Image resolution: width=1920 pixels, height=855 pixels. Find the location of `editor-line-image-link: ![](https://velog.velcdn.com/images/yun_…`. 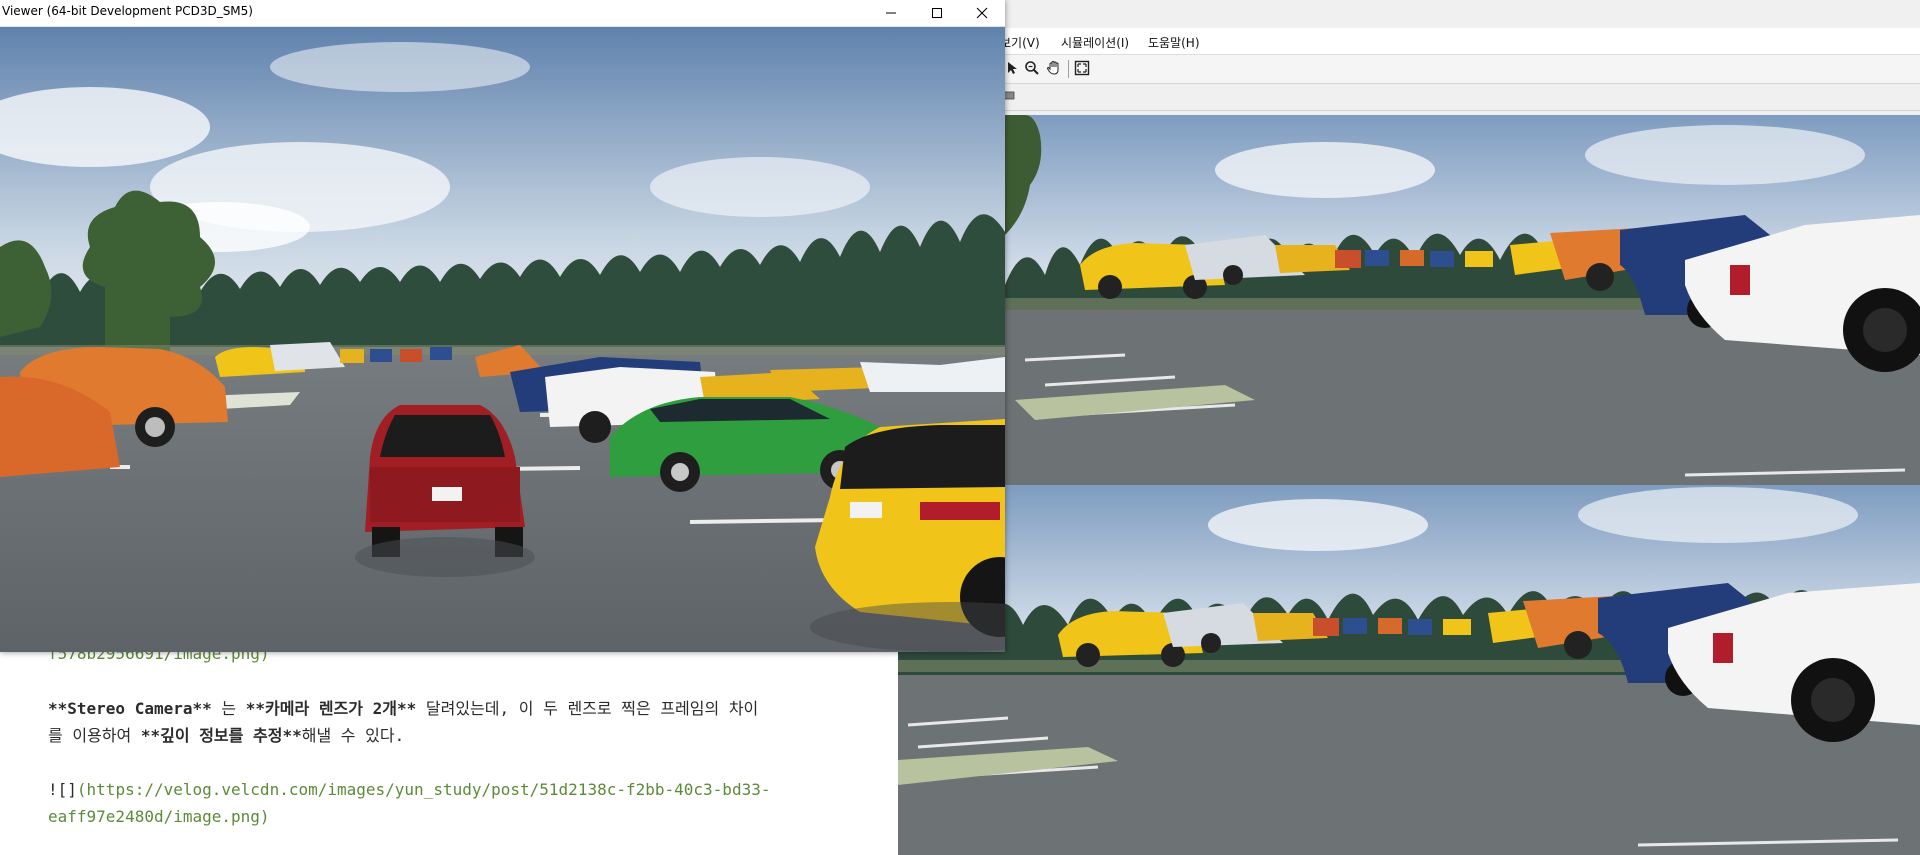

editor-line-image-link: ![](https://velog.velcdn.com/images/yun_… is located at coordinates (409, 789).